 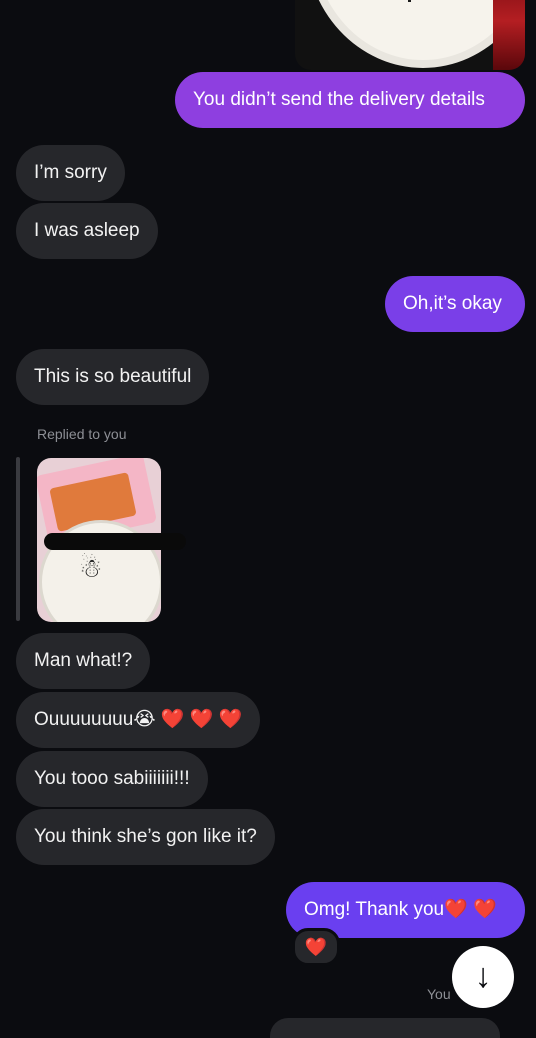 I want to click on message-incoming: You think she’s gon like it?, so click(x=145, y=837).